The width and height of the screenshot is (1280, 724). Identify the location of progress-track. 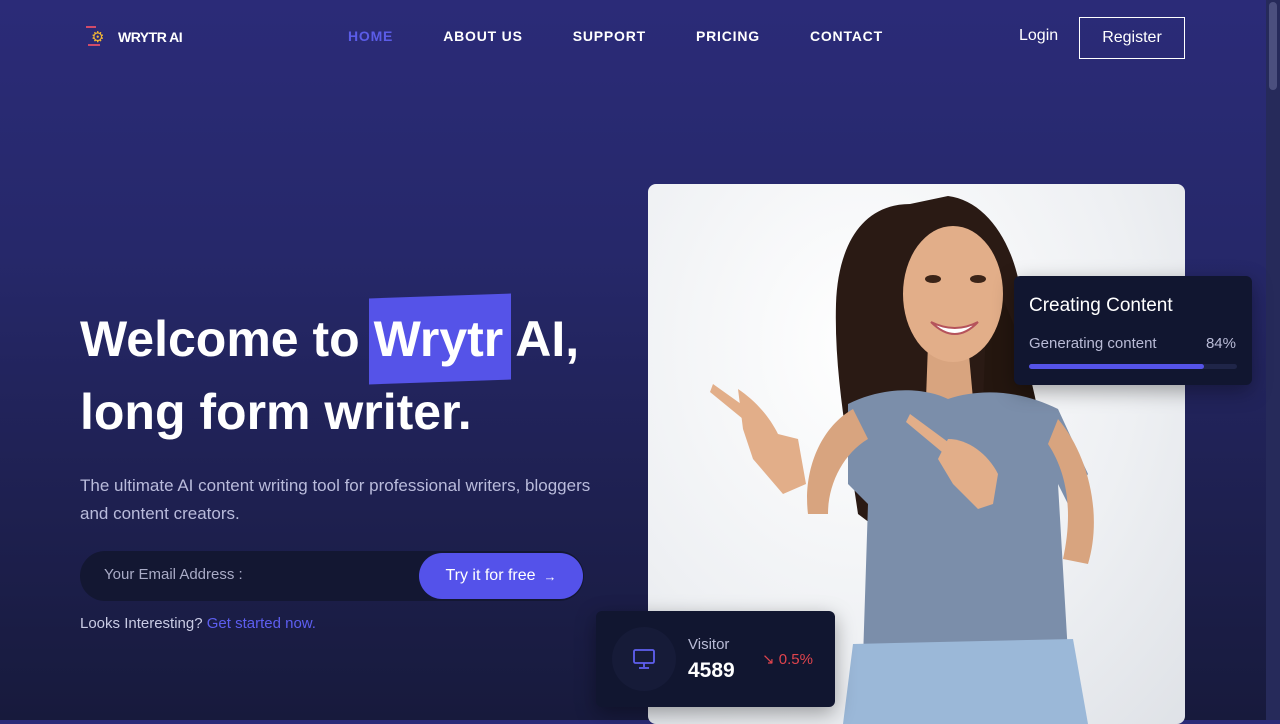
(1133, 366).